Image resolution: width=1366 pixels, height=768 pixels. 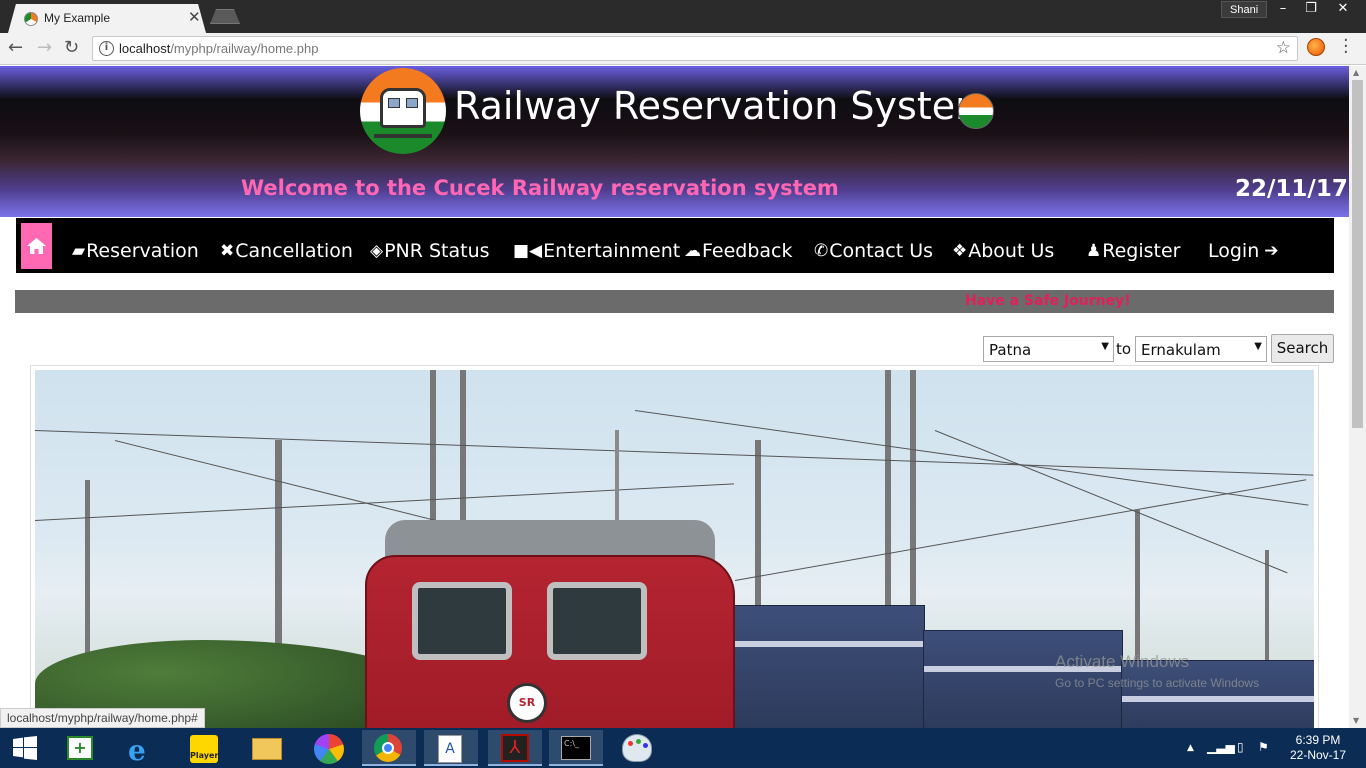 What do you see at coordinates (1218, 699) in the screenshot?
I see `coach-strip` at bounding box center [1218, 699].